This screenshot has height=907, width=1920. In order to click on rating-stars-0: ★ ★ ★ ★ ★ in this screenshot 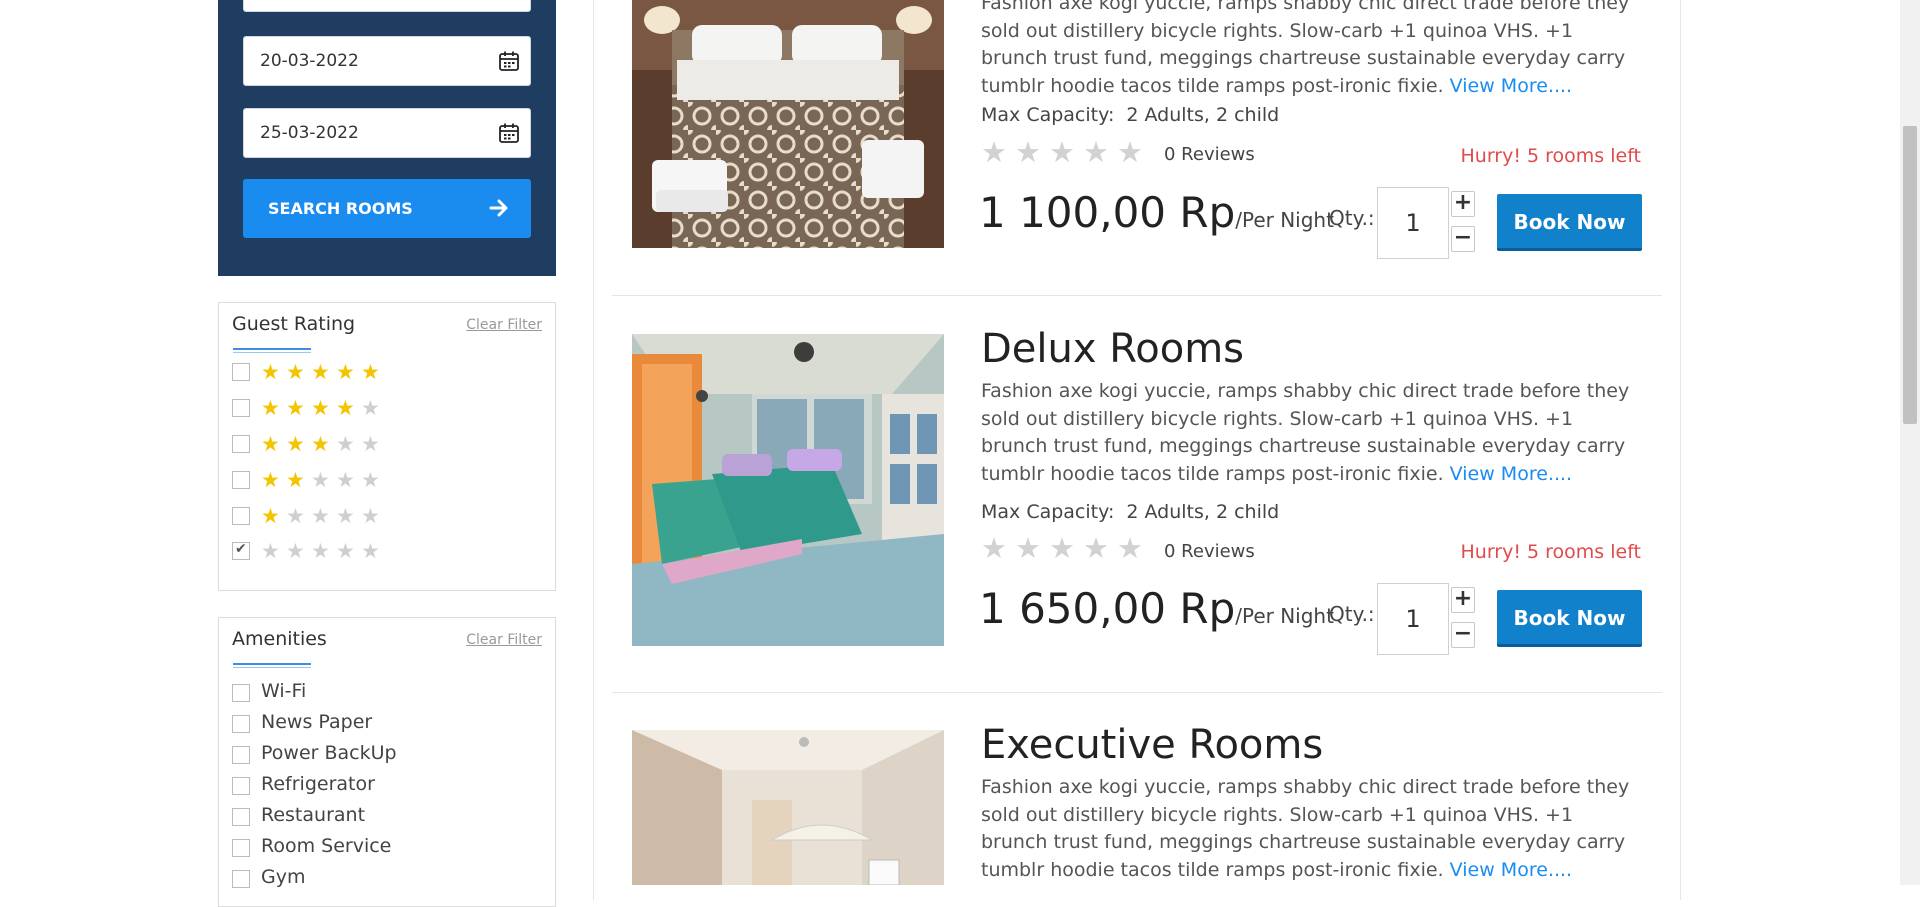, I will do `click(323, 551)`.